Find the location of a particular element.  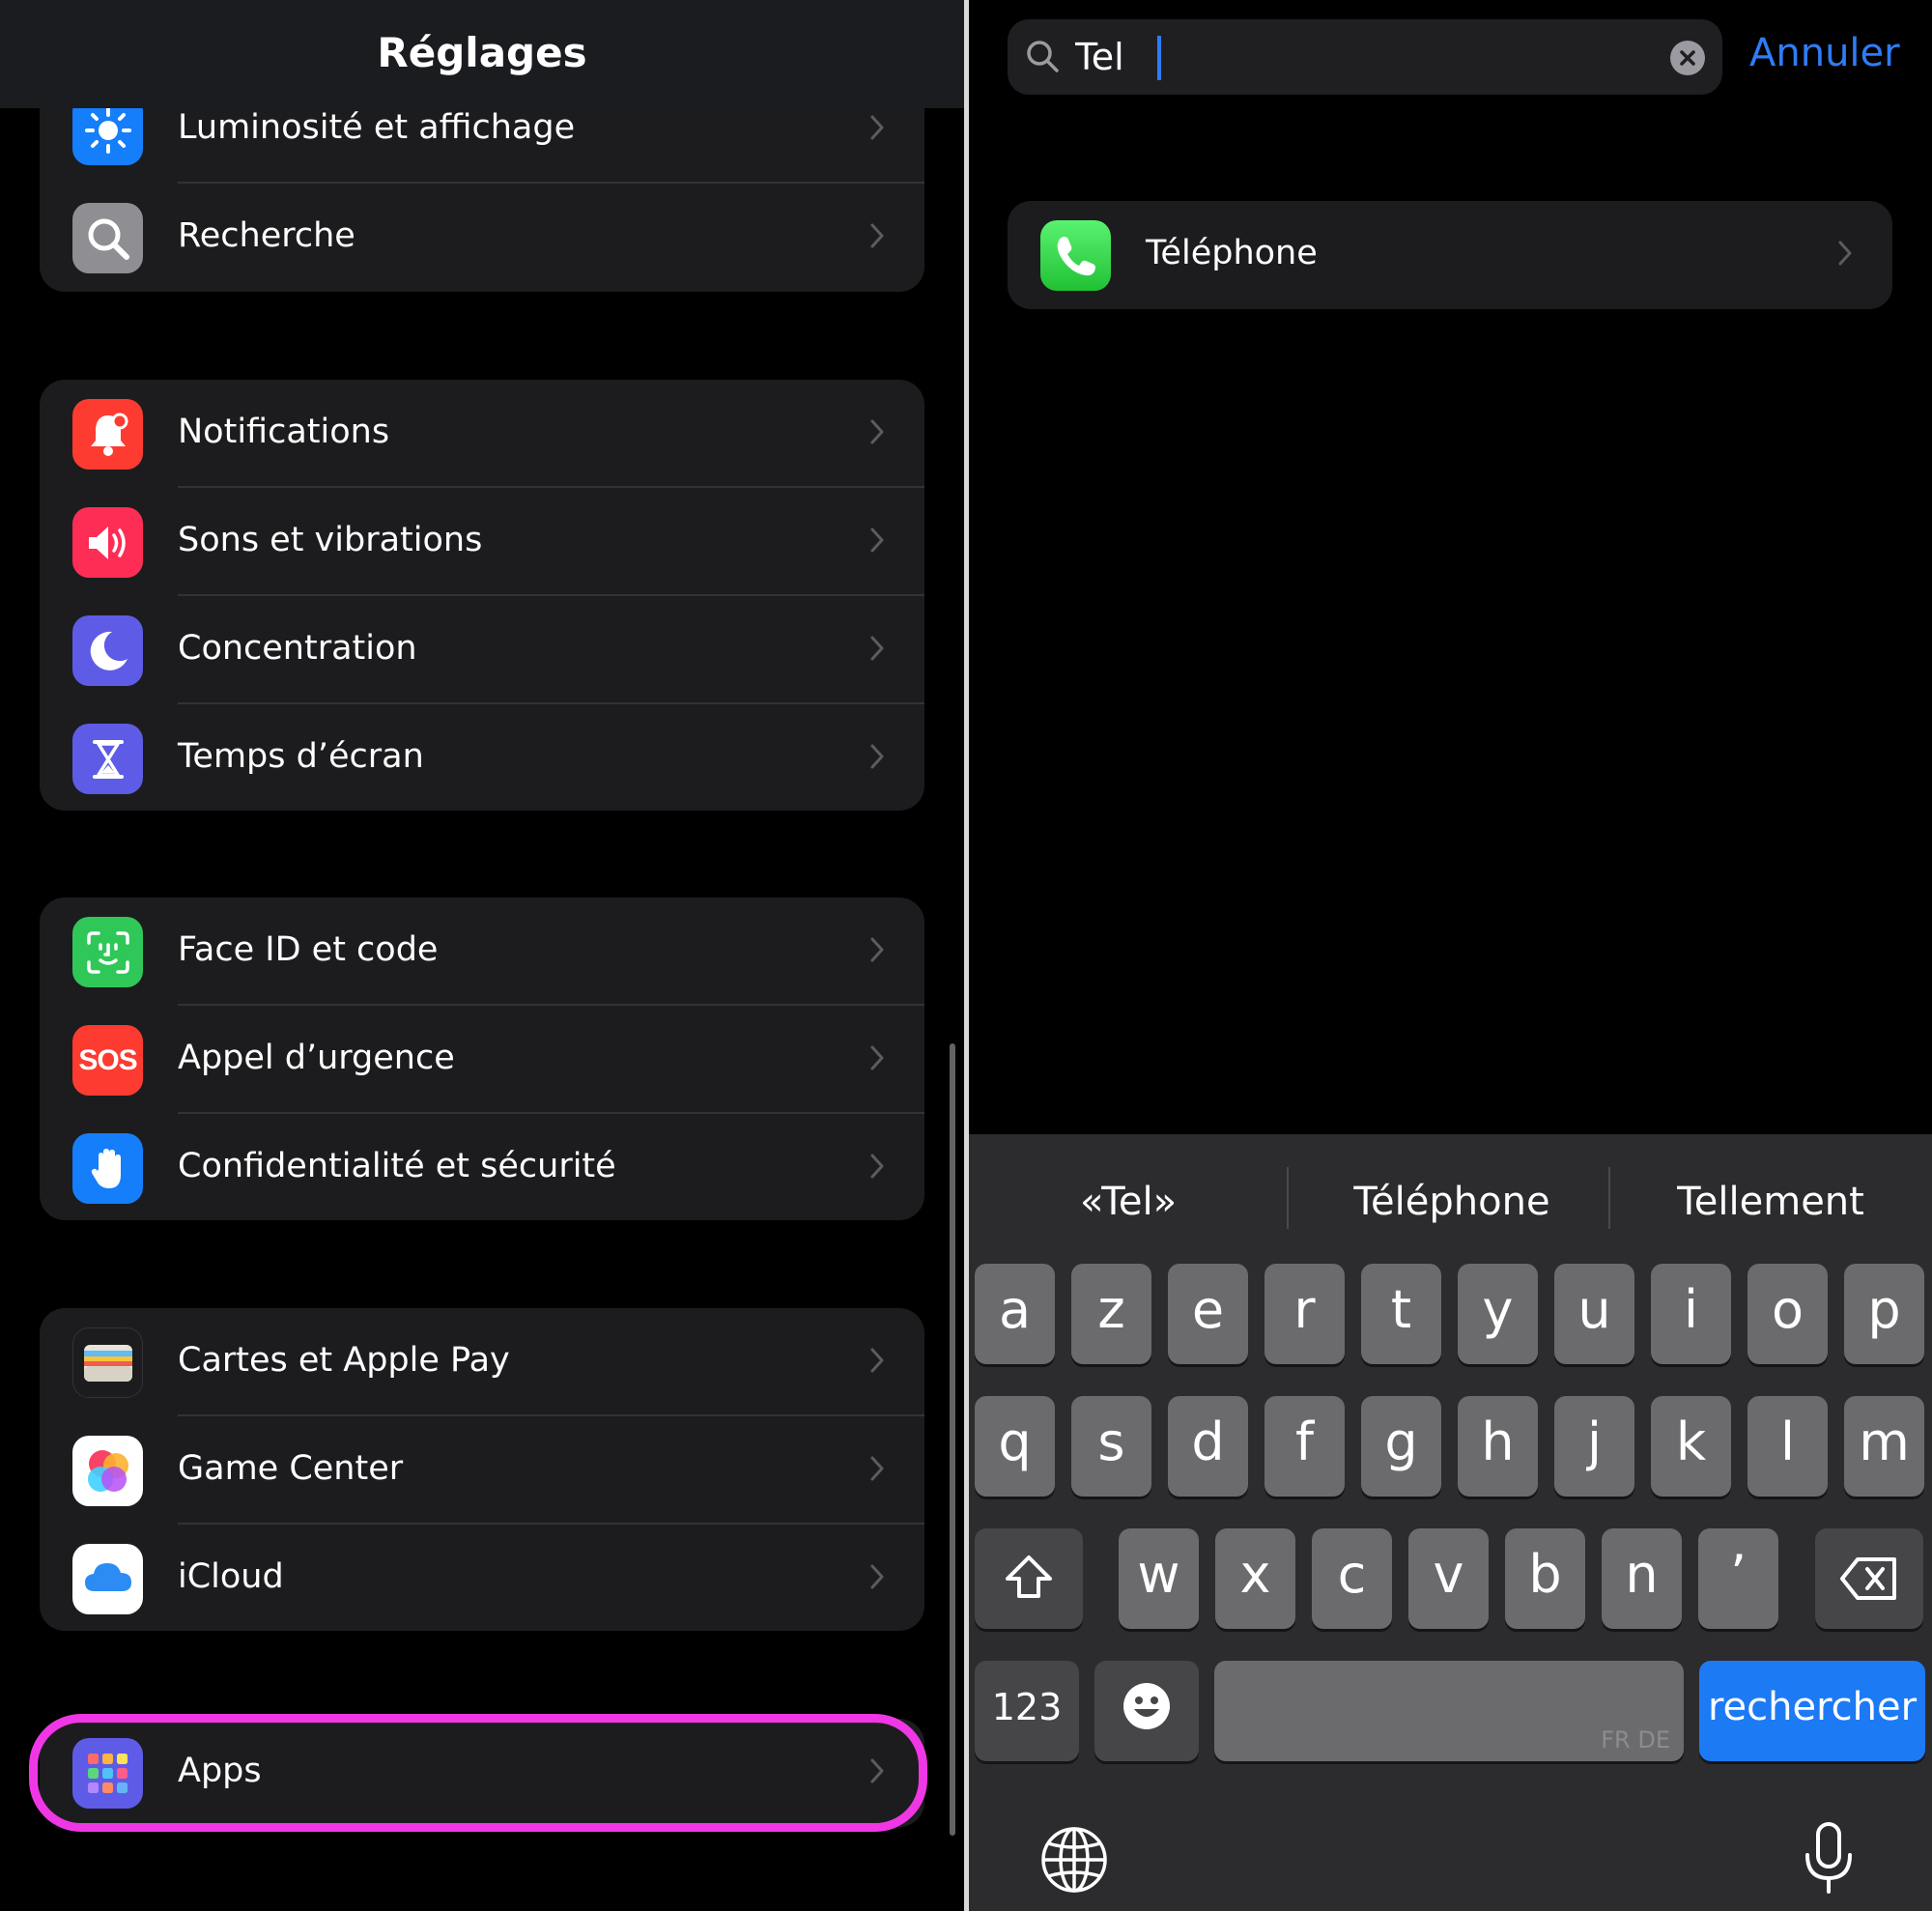

sos-icon: SOS is located at coordinates (107, 1060).